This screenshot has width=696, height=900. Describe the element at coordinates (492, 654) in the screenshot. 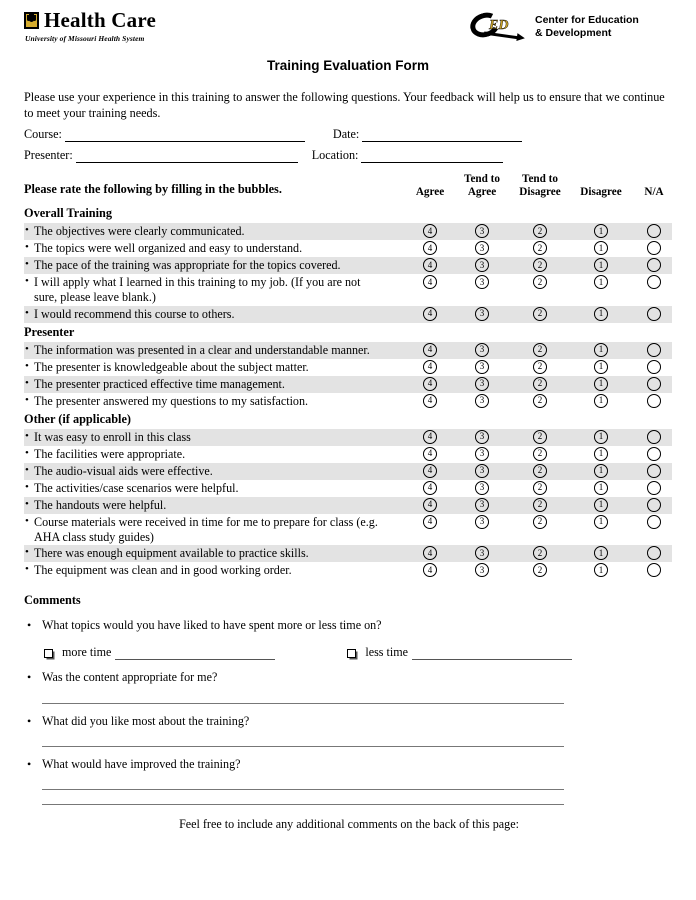

I see `less-time-input` at that location.